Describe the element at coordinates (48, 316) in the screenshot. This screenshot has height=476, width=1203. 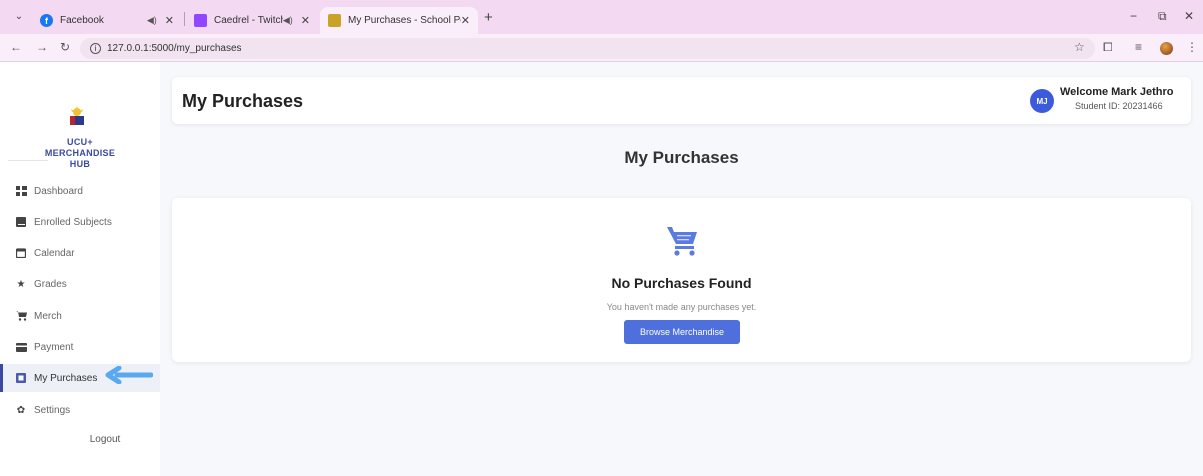
I see `sidebar-item-label: Merch` at that location.